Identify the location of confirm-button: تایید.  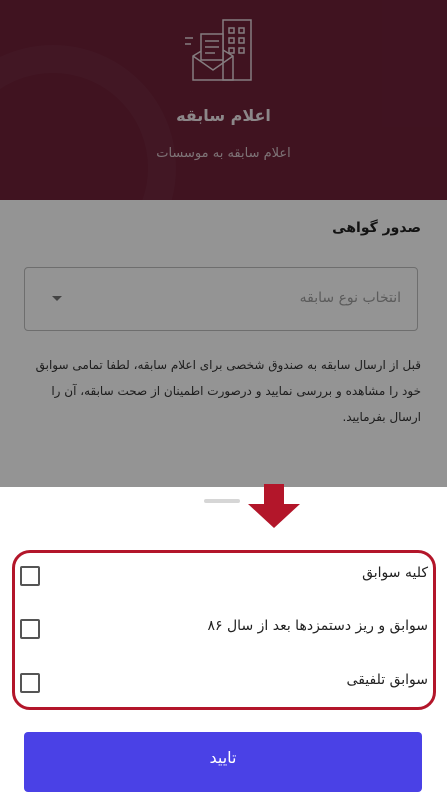
(223, 762).